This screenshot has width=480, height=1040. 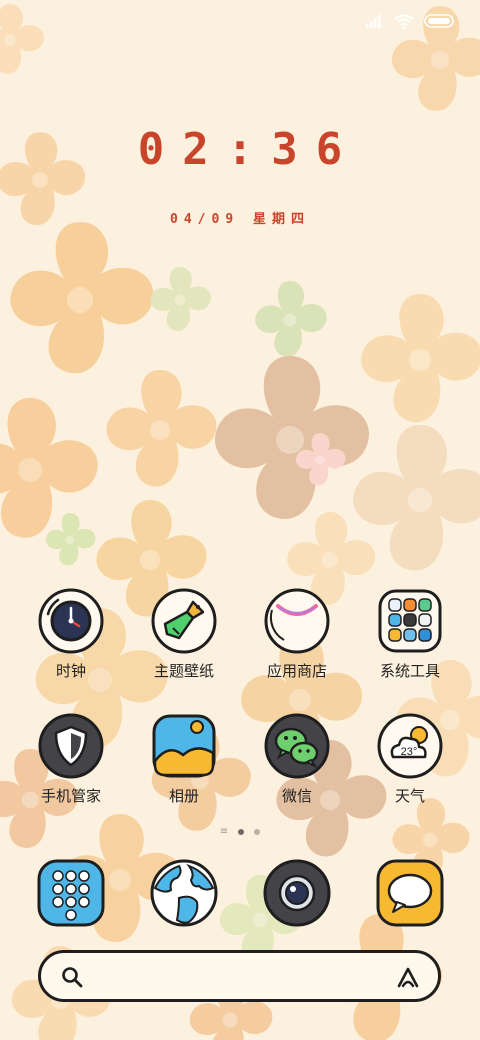 I want to click on clock-time: 02:36, so click(x=240, y=149).